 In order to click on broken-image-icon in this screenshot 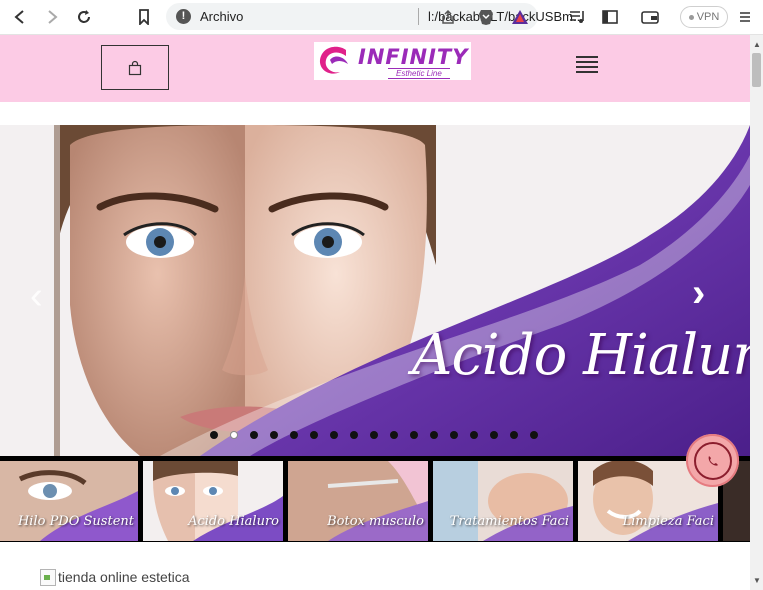, I will do `click(48, 577)`.